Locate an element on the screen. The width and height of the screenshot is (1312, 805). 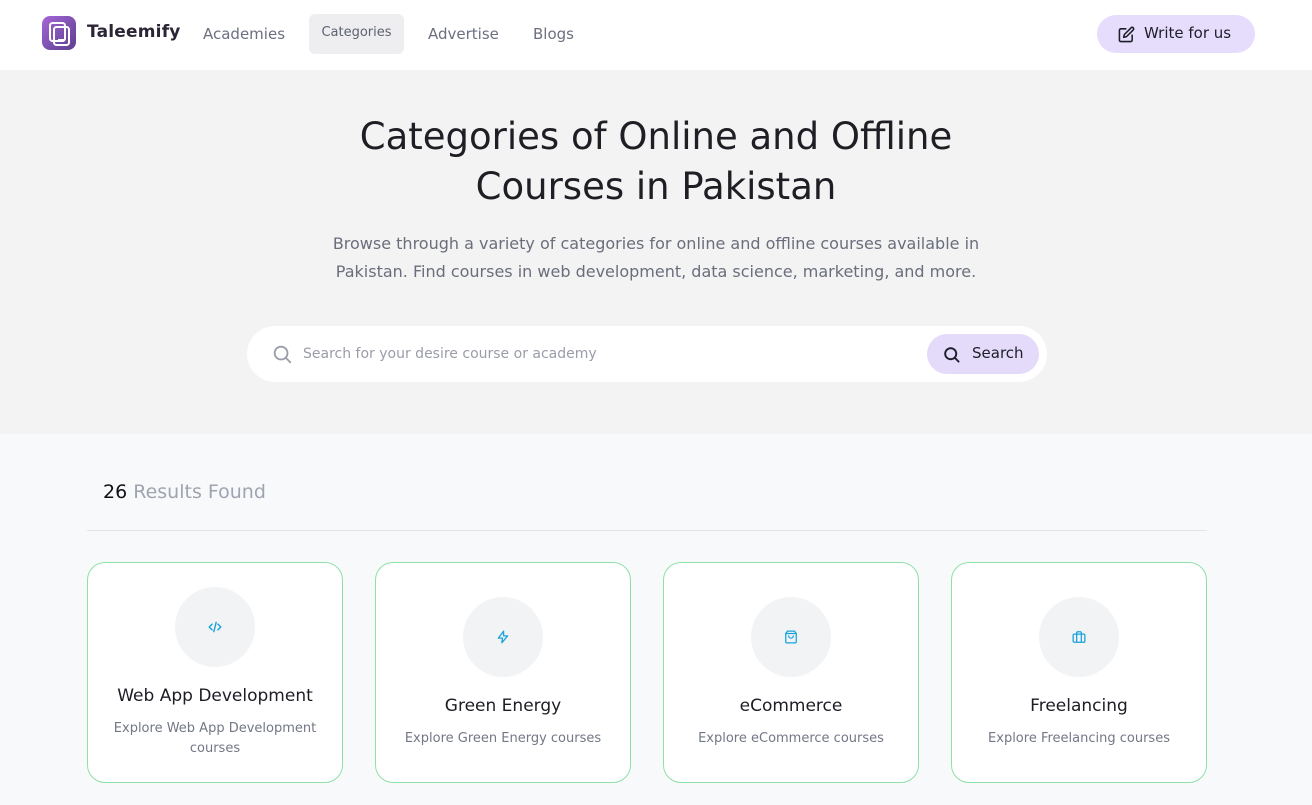
category-description: Explore Web App Development courses is located at coordinates (215, 738).